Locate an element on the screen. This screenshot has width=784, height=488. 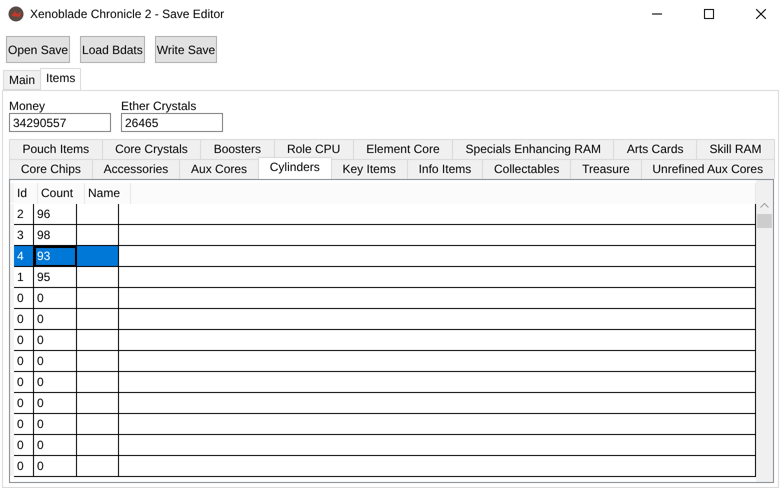
table-cell: 3 is located at coordinates (24, 235).